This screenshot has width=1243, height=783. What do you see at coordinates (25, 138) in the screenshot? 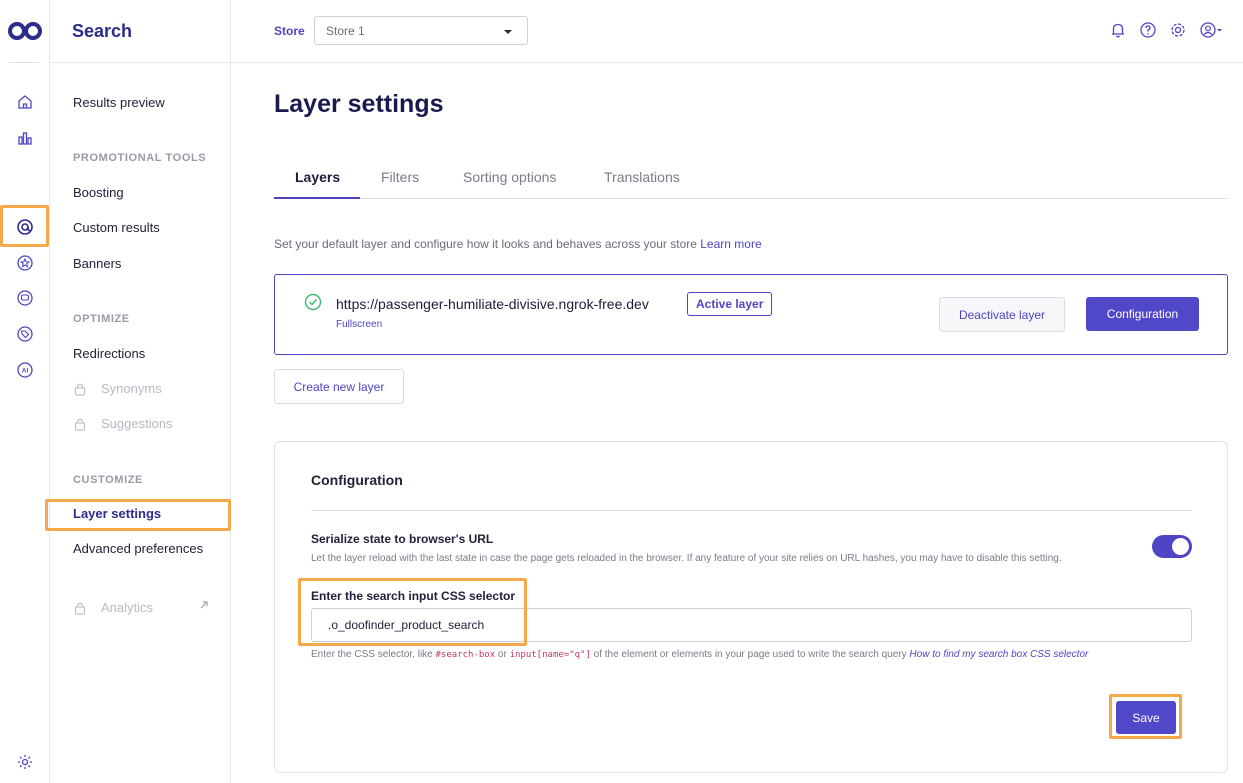
I see `bar-chart-icon` at bounding box center [25, 138].